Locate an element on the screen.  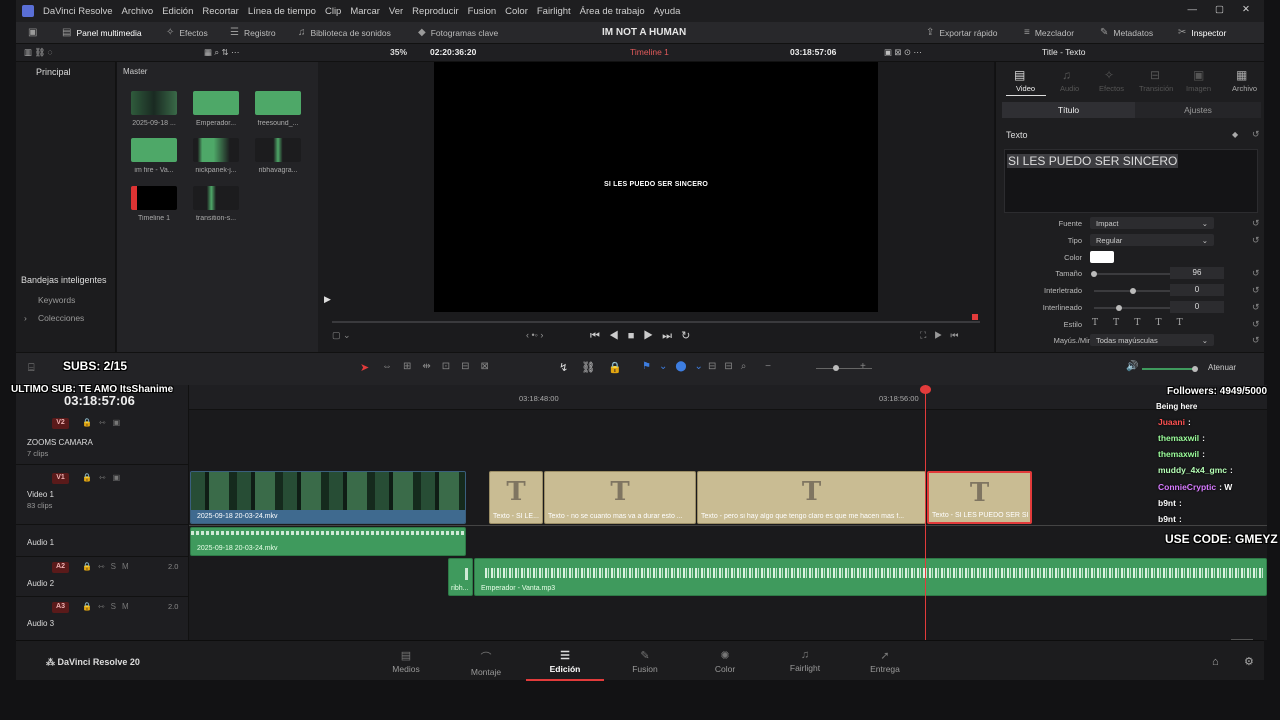
tab-video: Video is located at coordinates (1025, 88).